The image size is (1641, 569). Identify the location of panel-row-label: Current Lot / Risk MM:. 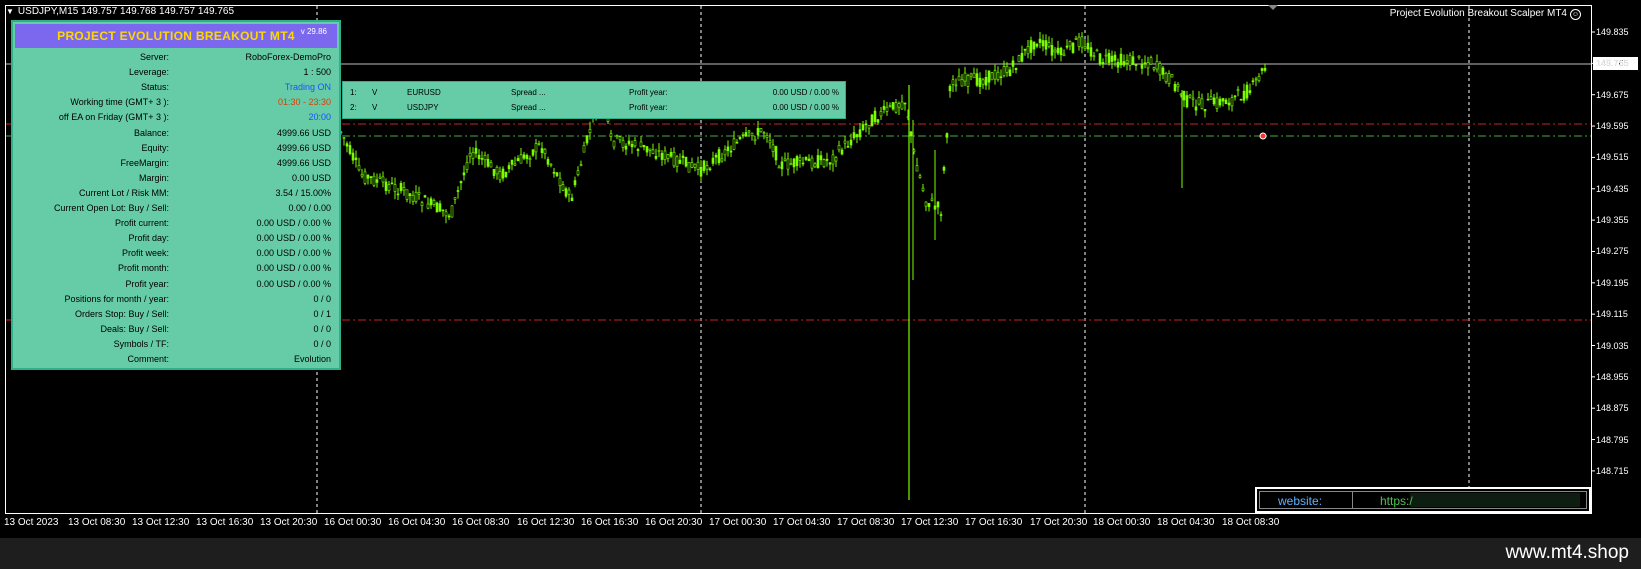
(123, 192).